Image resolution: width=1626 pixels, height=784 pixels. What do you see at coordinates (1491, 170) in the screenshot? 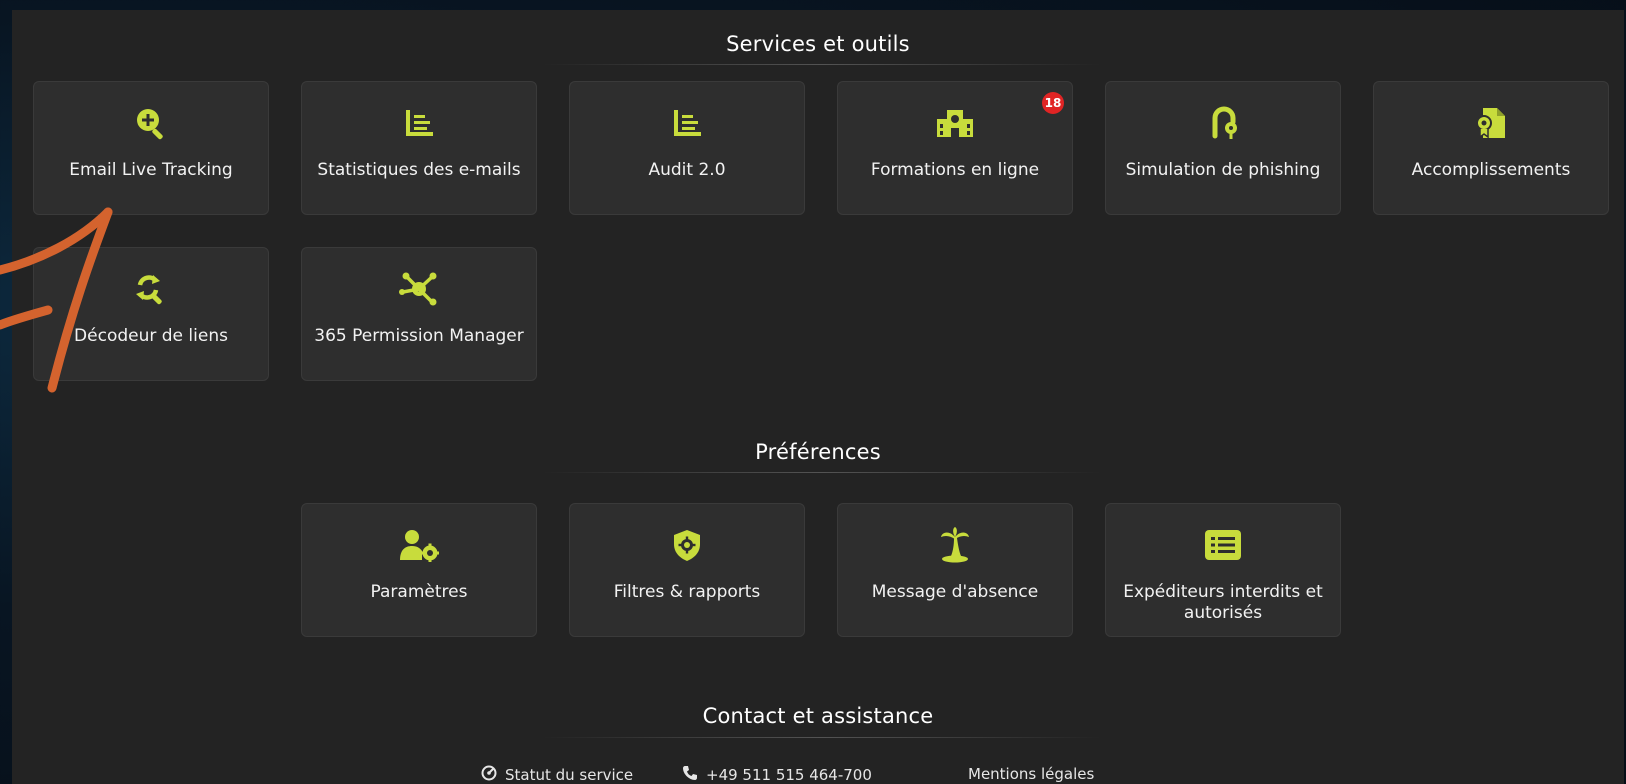
I see `tile-label: Accomplissements` at bounding box center [1491, 170].